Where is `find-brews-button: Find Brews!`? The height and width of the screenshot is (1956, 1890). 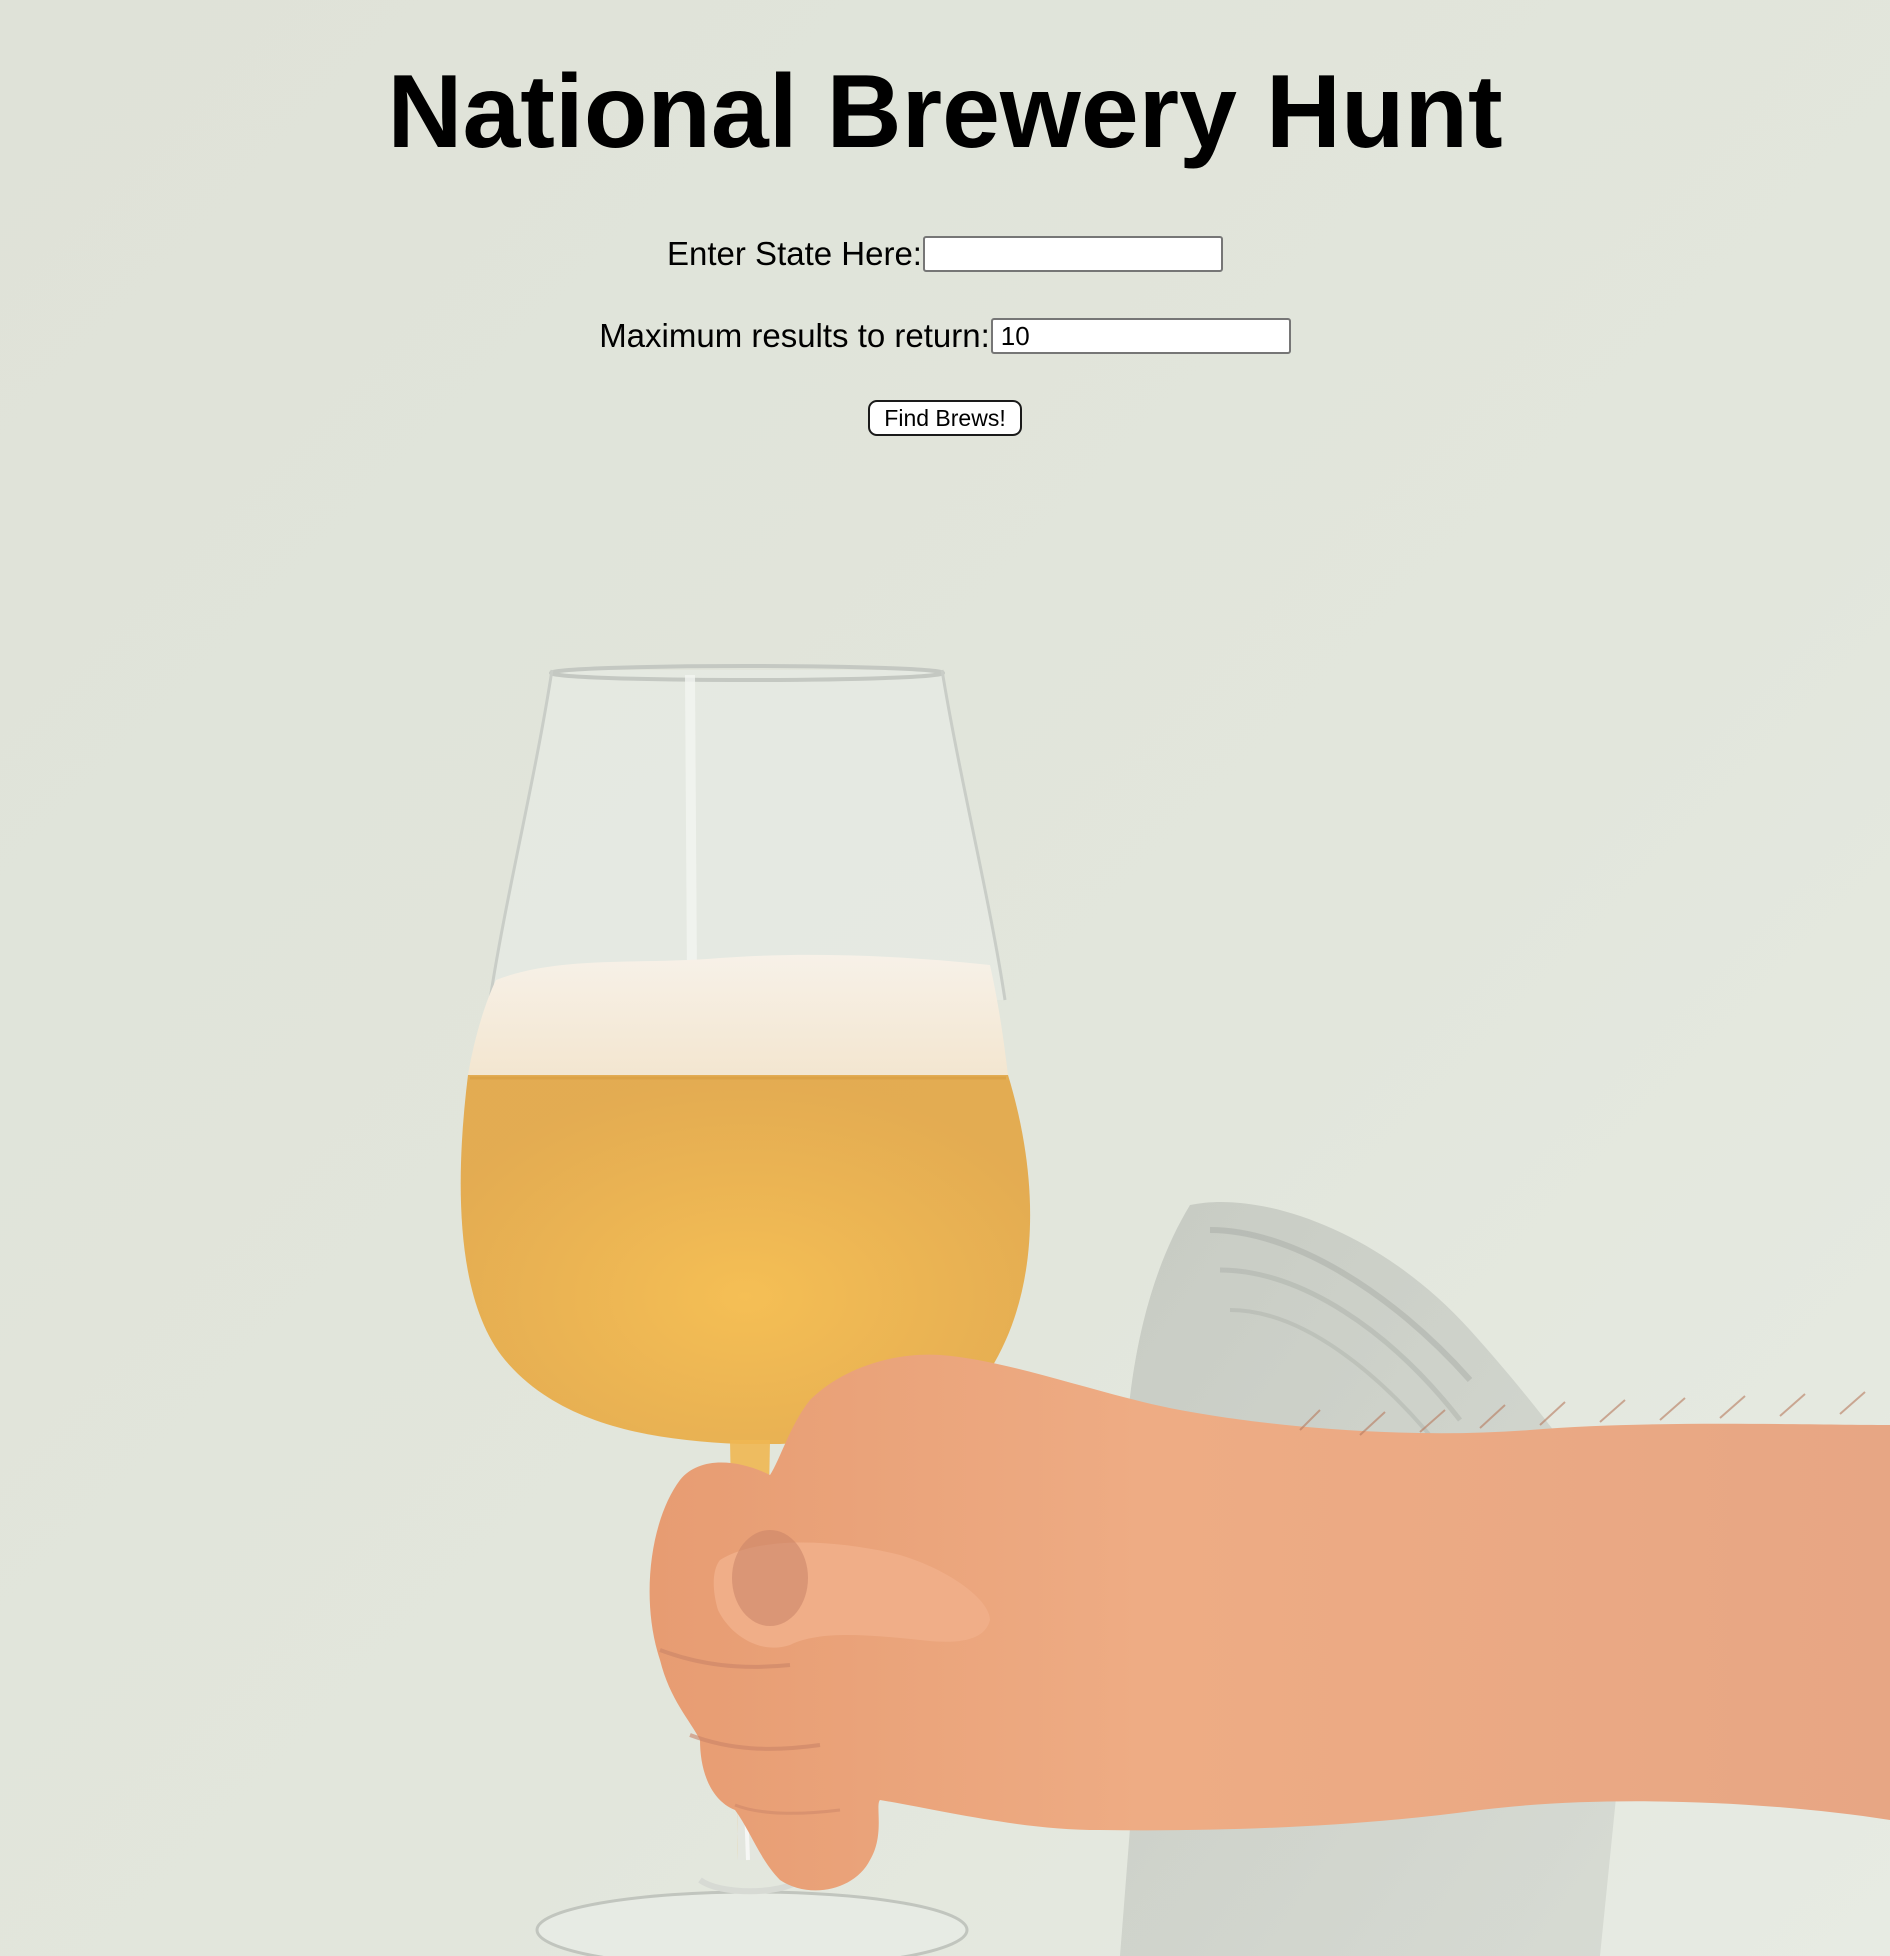 find-brews-button: Find Brews! is located at coordinates (945, 418).